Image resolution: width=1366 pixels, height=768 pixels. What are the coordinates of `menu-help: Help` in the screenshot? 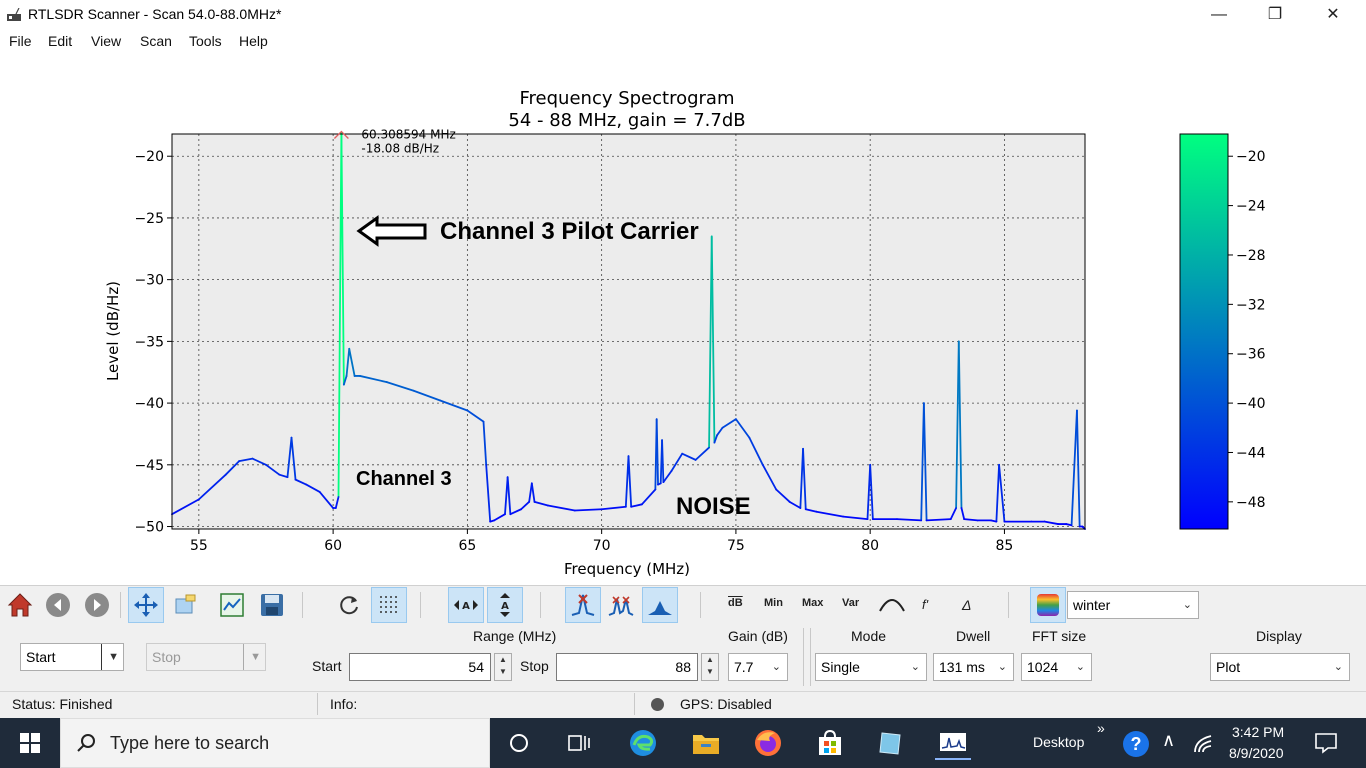 It's located at (253, 41).